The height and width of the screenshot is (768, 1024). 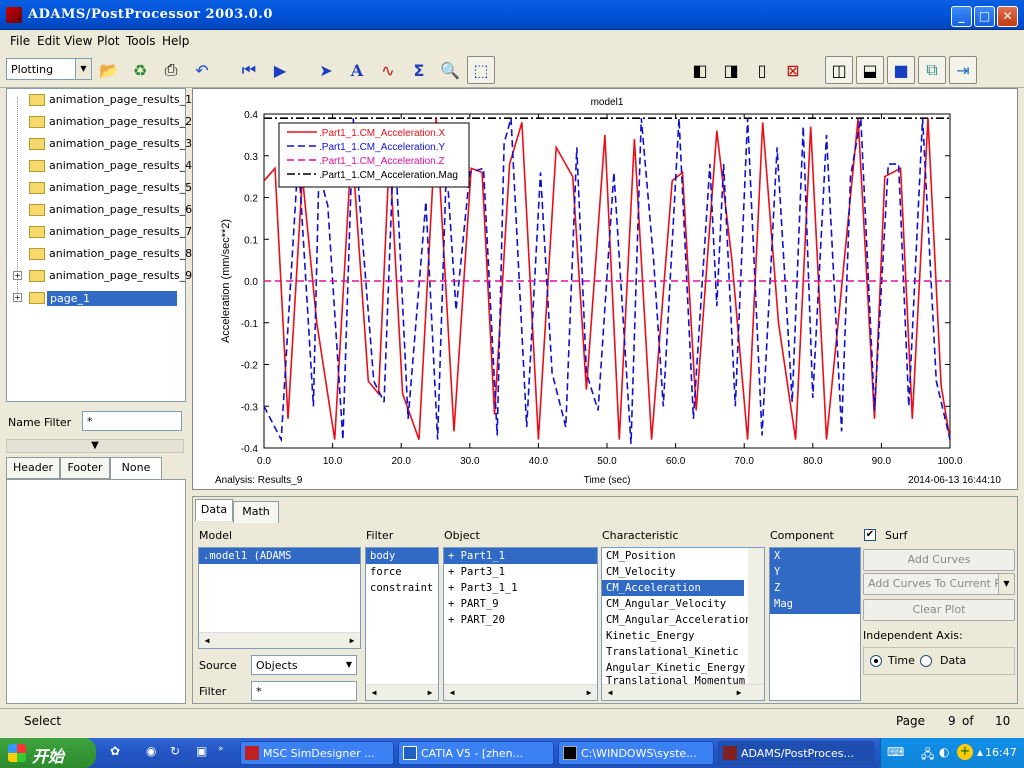 I want to click on tree-item: animation_page_results_4, so click(x=99, y=166).